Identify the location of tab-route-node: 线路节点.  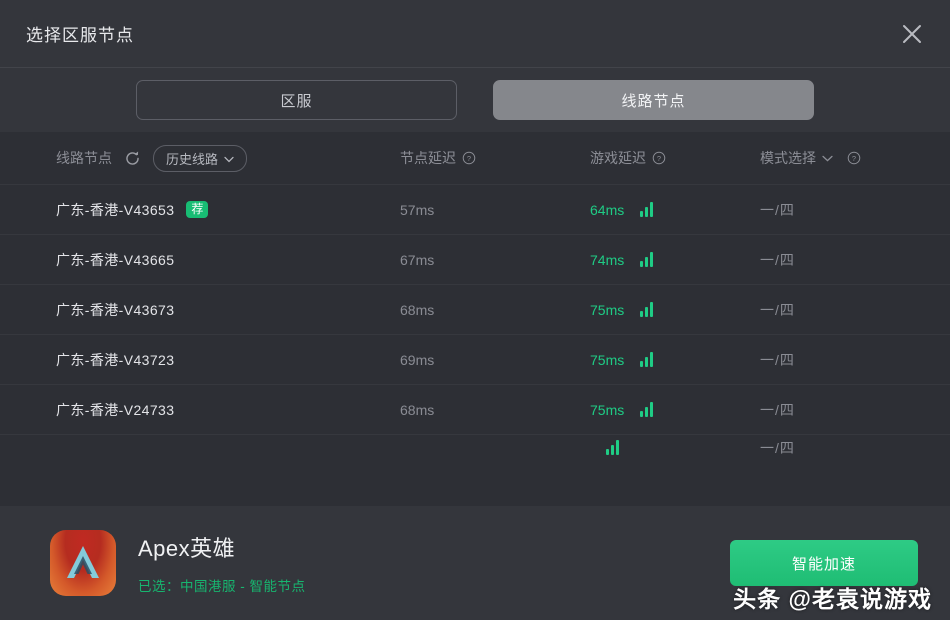
(653, 100).